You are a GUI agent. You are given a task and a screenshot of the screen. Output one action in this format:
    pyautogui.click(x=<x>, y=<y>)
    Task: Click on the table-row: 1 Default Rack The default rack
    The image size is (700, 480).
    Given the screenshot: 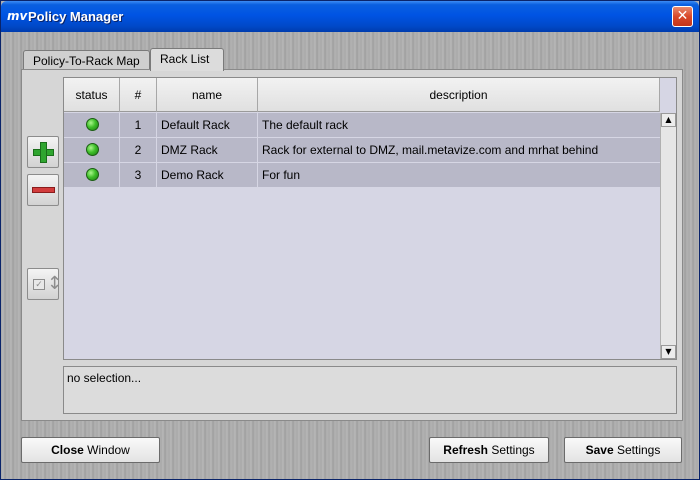 What is the action you would take?
    pyautogui.click(x=362, y=125)
    